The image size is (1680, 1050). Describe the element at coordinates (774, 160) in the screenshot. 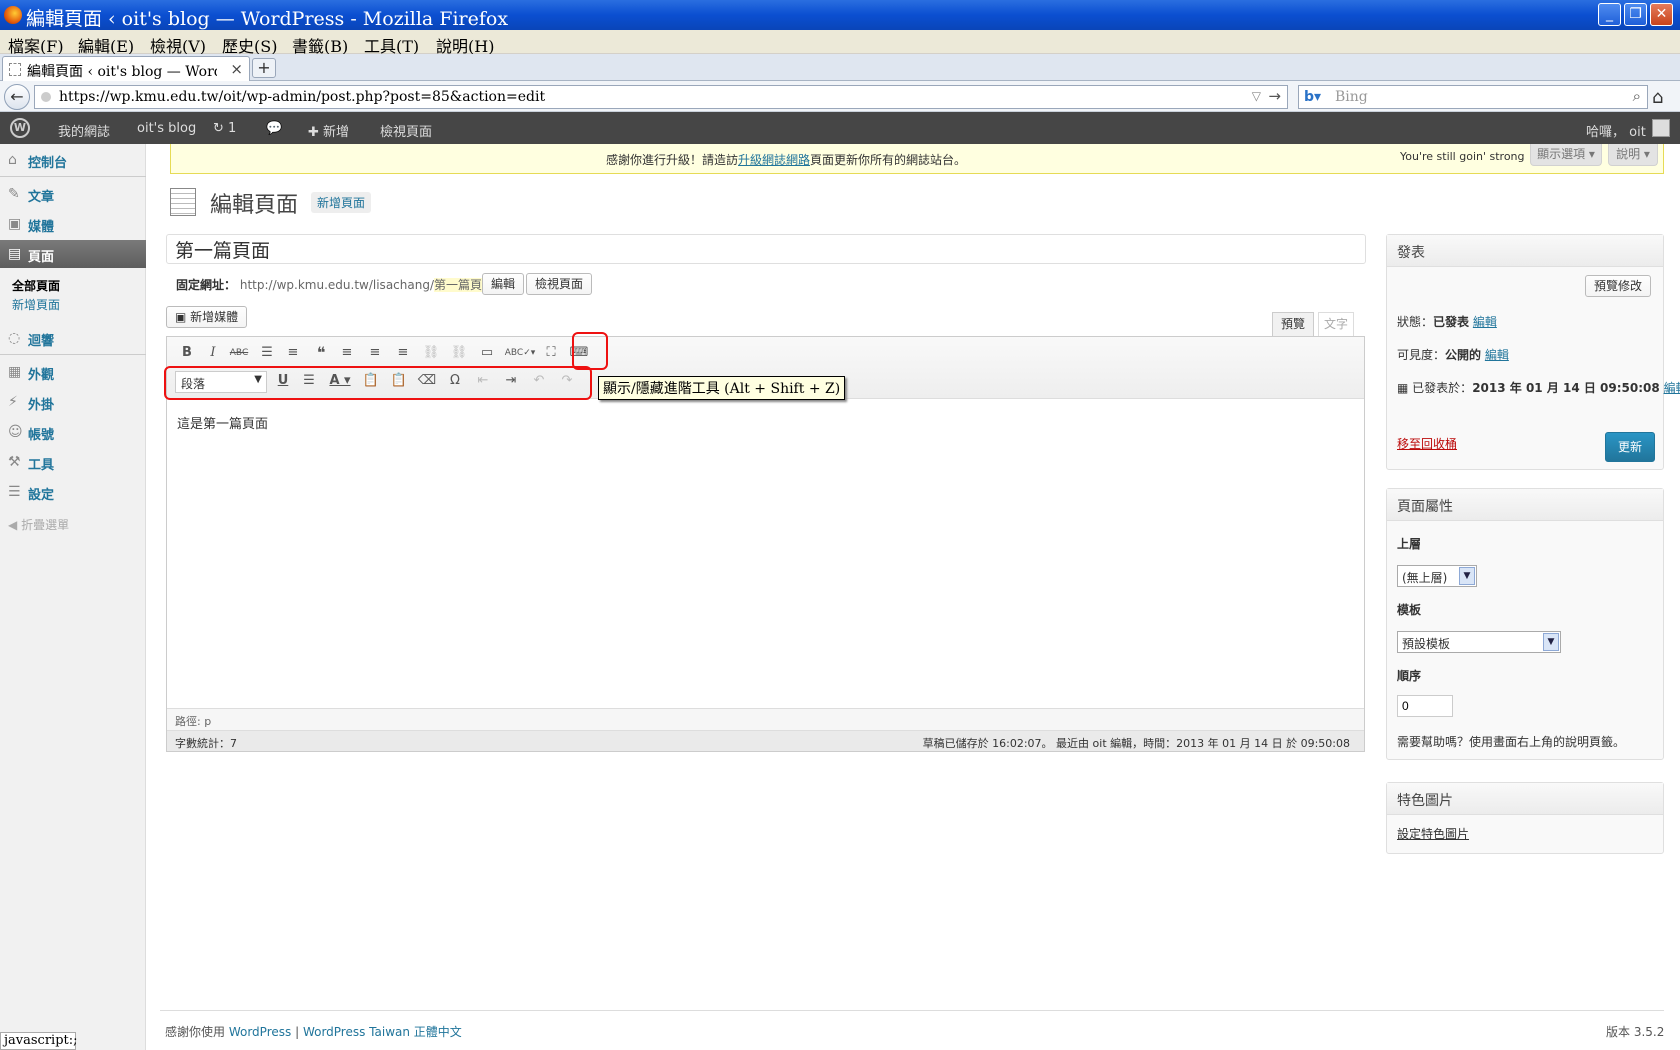

I see `upgrade-network-link: 升級網誌網路` at that location.